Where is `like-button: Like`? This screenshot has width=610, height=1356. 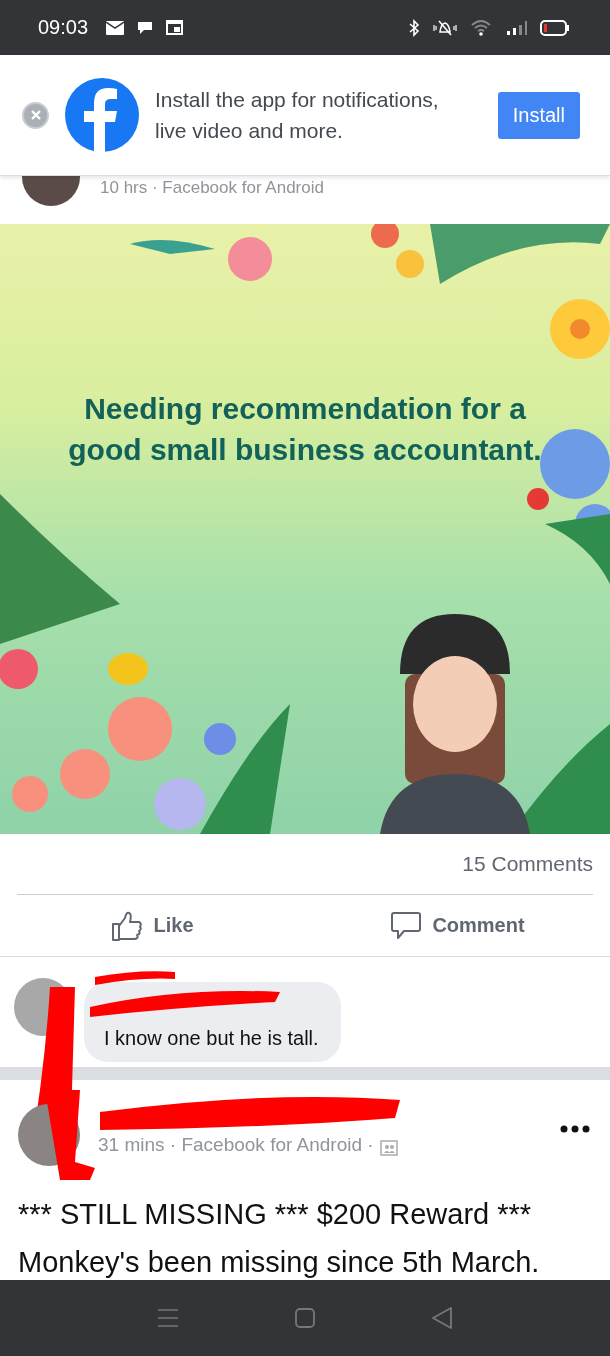
like-button: Like is located at coordinates (152, 925).